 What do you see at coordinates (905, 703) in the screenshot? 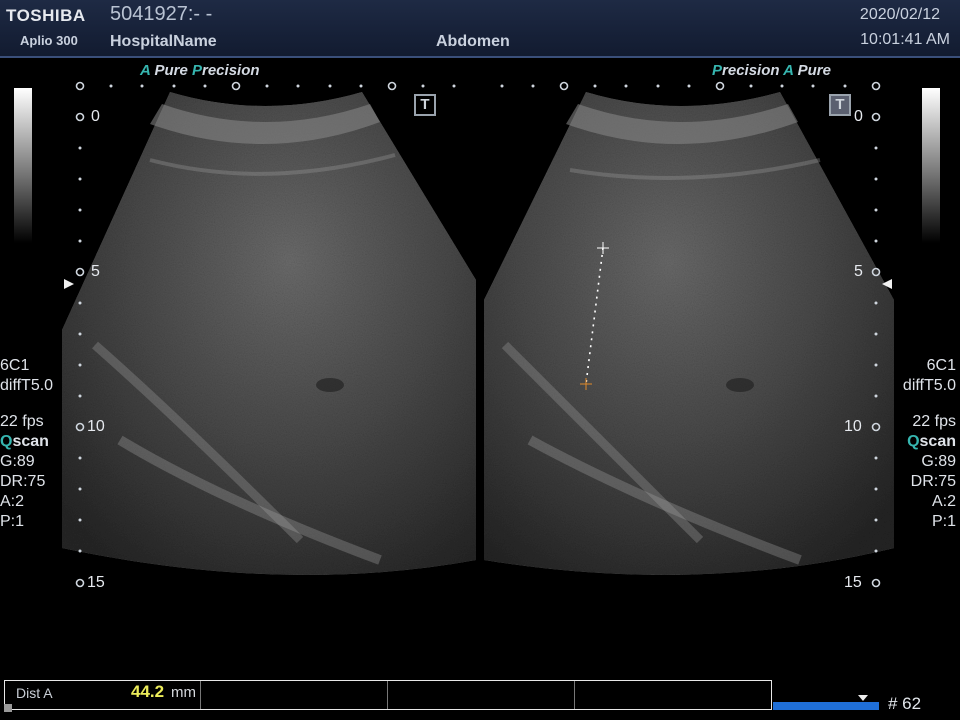
I see `frame-number: # 62` at bounding box center [905, 703].